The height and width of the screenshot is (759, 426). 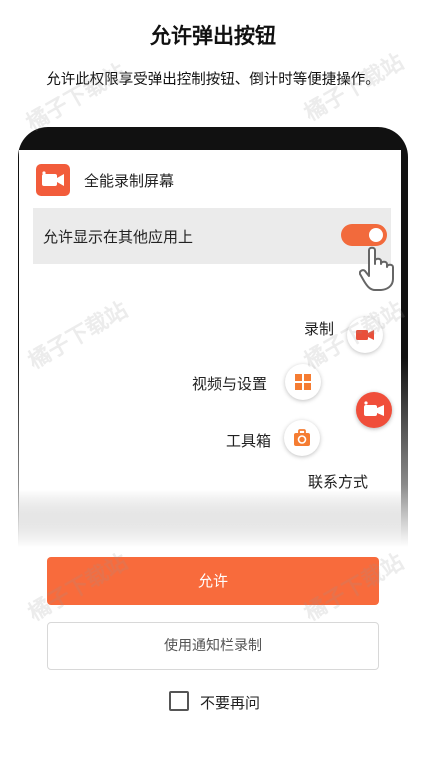 What do you see at coordinates (213, 581) in the screenshot?
I see `allow-button: 允许` at bounding box center [213, 581].